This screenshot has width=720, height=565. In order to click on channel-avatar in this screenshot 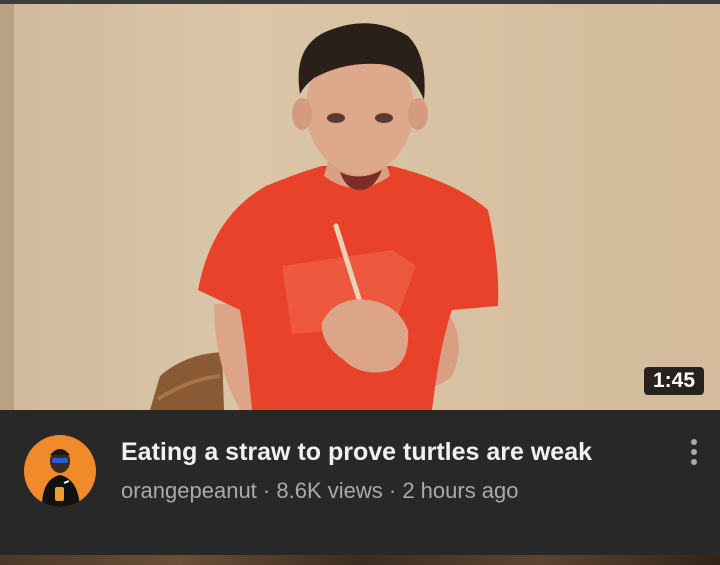, I will do `click(60, 471)`.